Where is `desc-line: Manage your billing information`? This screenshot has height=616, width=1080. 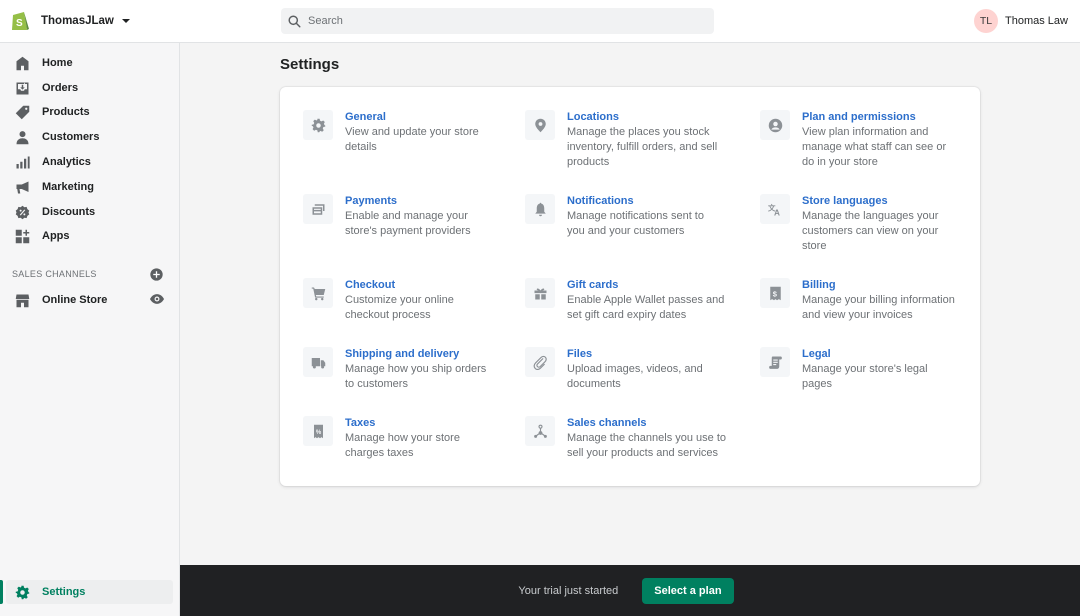 desc-line: Manage your billing information is located at coordinates (878, 300).